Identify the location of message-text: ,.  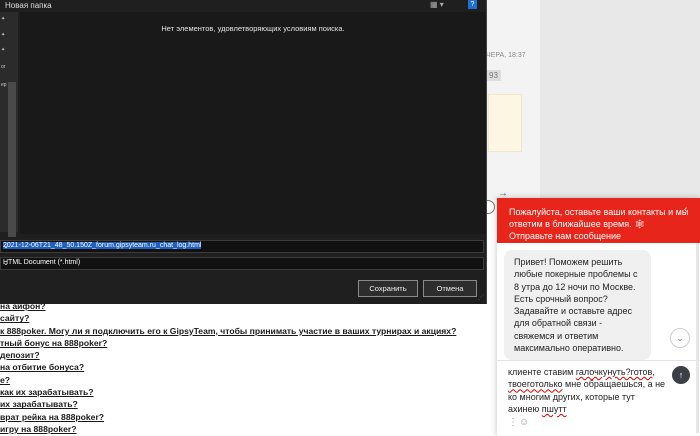
(653, 372).